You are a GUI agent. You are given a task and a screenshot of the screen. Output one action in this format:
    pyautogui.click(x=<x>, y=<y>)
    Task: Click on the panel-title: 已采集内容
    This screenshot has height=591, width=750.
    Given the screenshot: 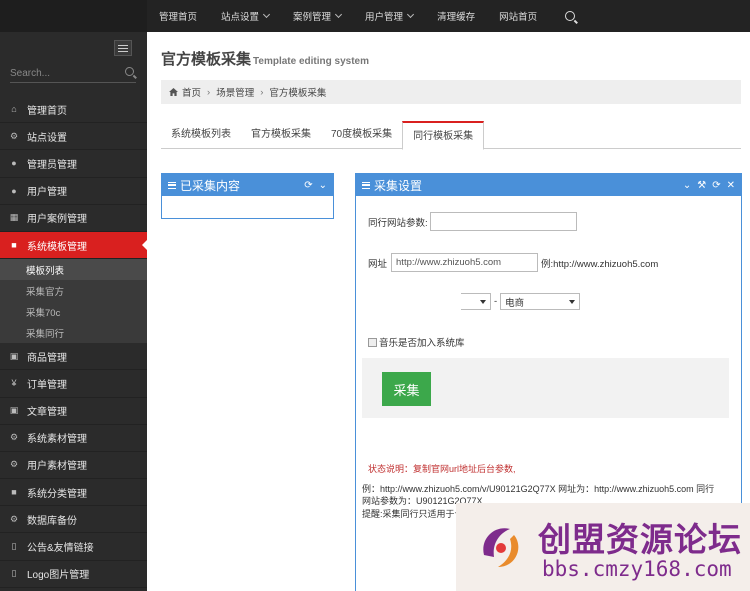 What is the action you would take?
    pyautogui.click(x=210, y=185)
    